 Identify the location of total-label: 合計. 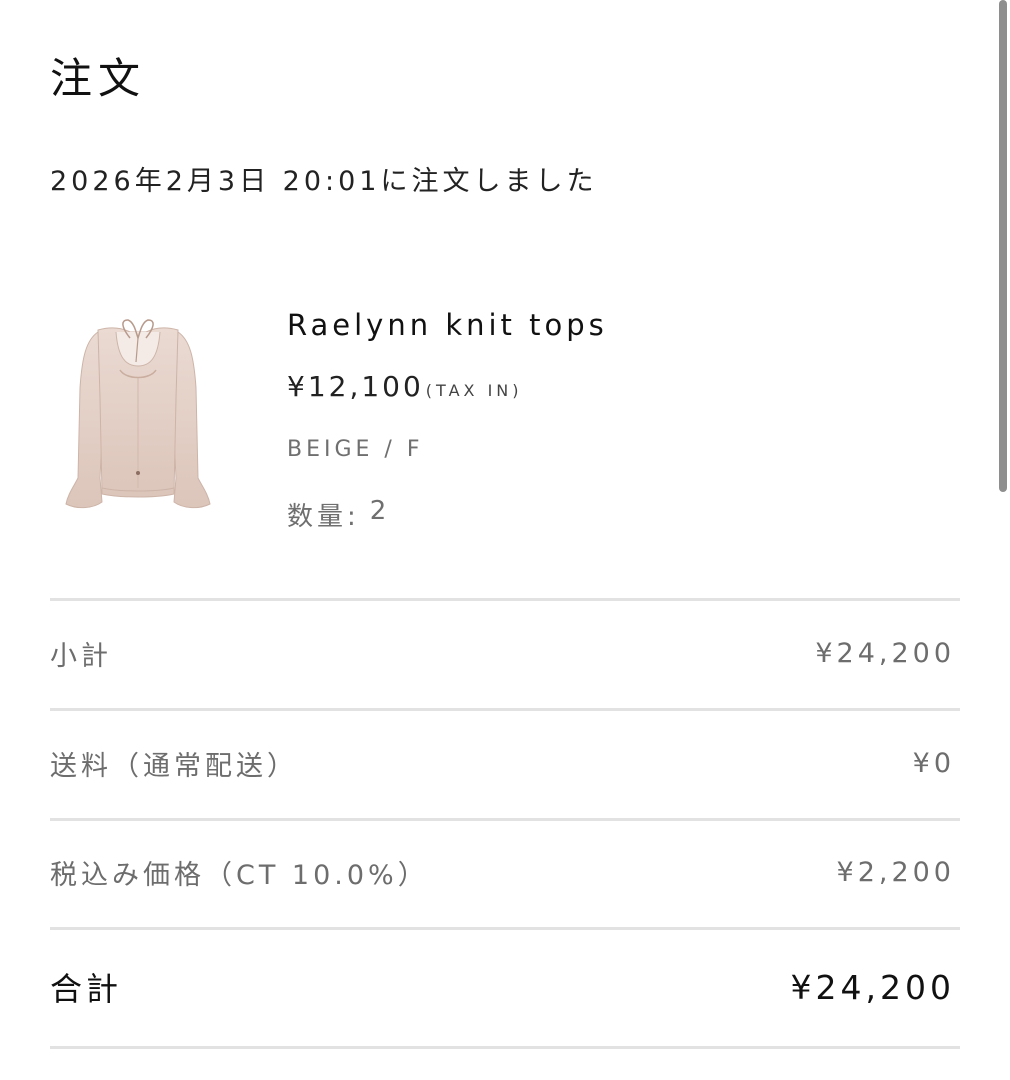
(86, 989).